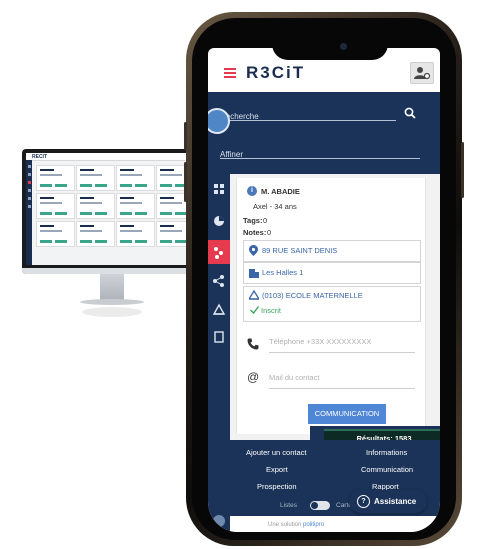 Image resolution: width=482 pixels, height=549 pixels. What do you see at coordinates (219, 353) in the screenshot?
I see `side-nav` at bounding box center [219, 353].